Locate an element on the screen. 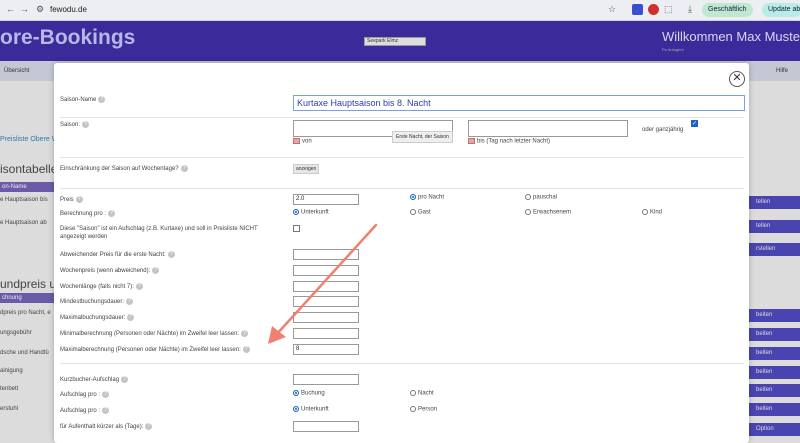 The height and width of the screenshot is (443, 800). buchung-label: Buchung is located at coordinates (313, 393).